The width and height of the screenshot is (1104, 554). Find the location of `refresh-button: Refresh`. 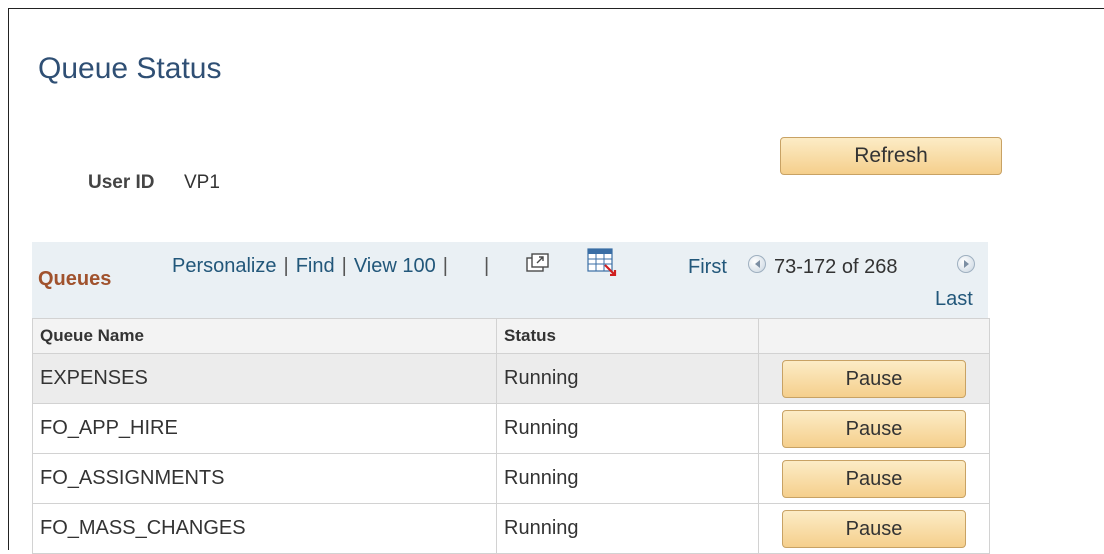

refresh-button: Refresh is located at coordinates (891, 156).